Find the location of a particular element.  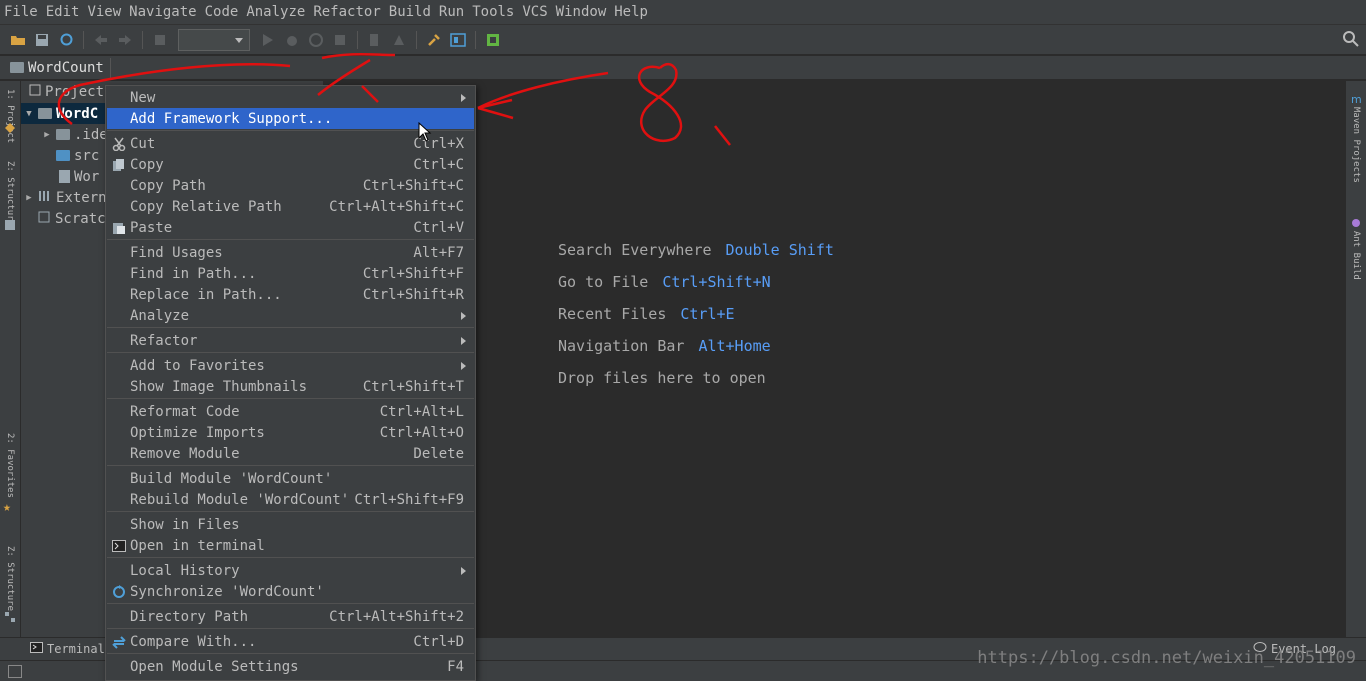

sync-icon is located at coordinates (66, 40).